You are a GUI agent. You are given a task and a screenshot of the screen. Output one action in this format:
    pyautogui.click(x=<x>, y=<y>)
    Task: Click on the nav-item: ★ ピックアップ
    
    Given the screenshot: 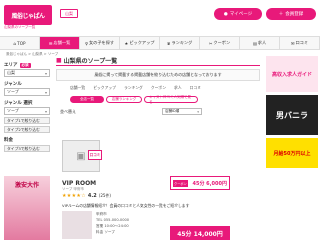 What is the action you would take?
    pyautogui.click(x=140, y=43)
    